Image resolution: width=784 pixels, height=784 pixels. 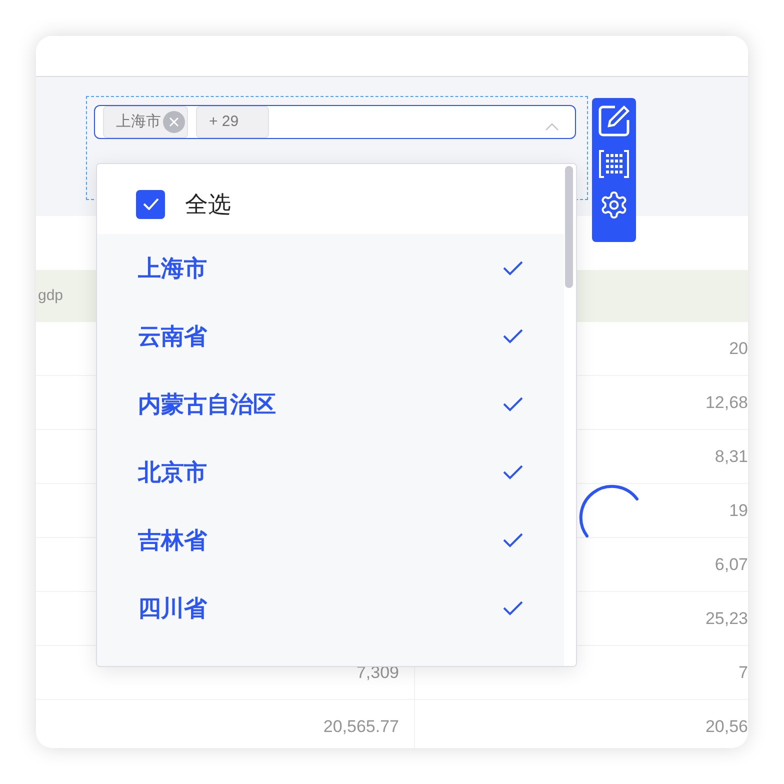 I want to click on column-header: gdp, so click(x=50, y=296).